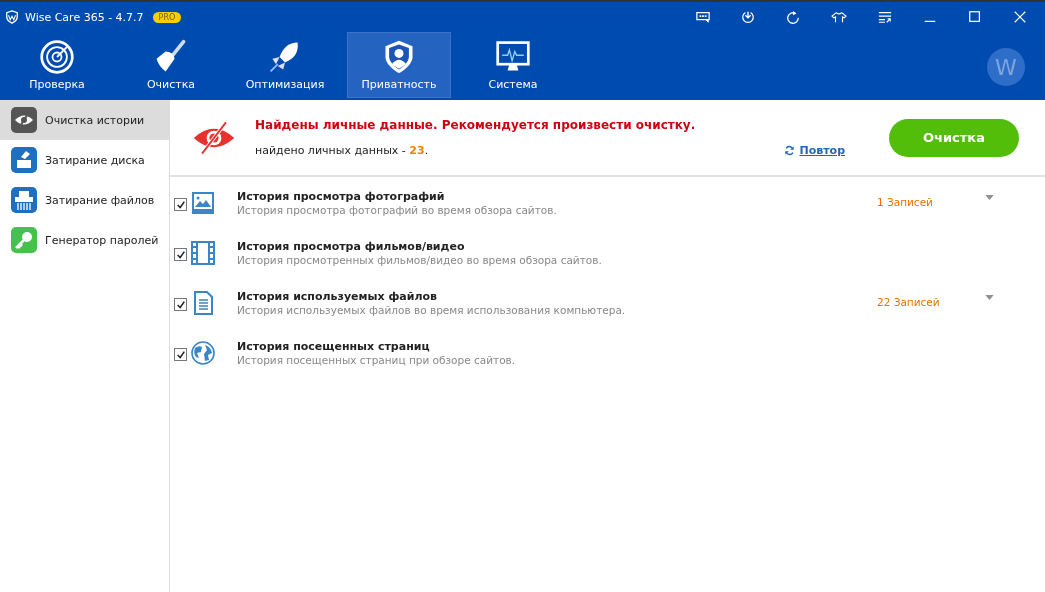  I want to click on image-icon, so click(203, 203).